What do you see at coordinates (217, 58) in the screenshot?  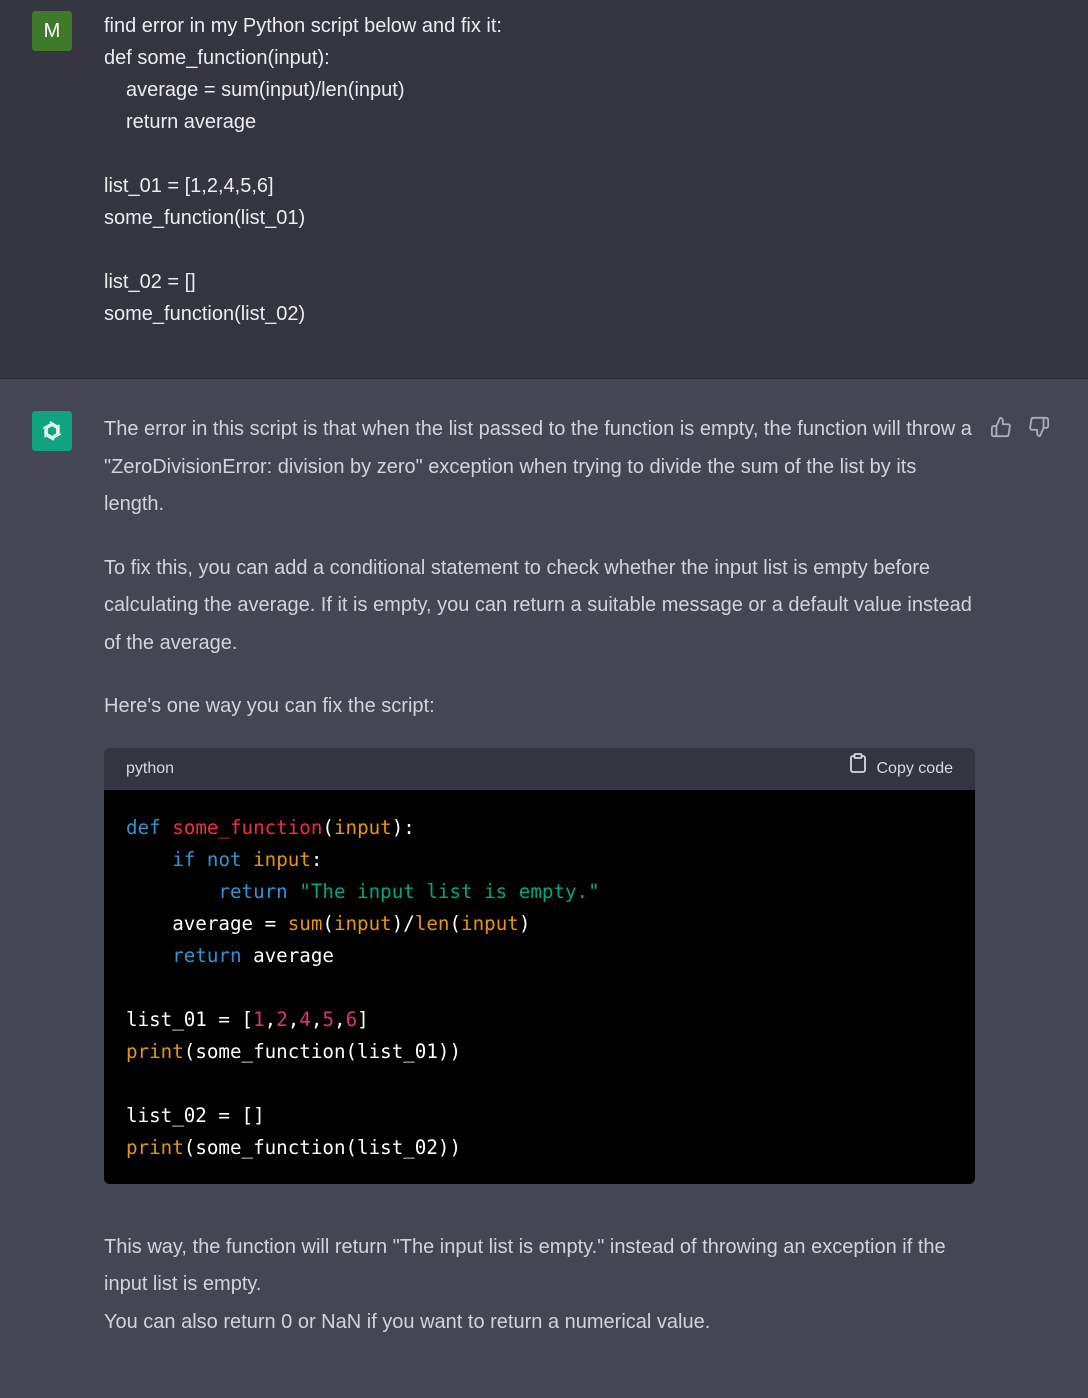 I see `user-line: def some_function(input):` at bounding box center [217, 58].